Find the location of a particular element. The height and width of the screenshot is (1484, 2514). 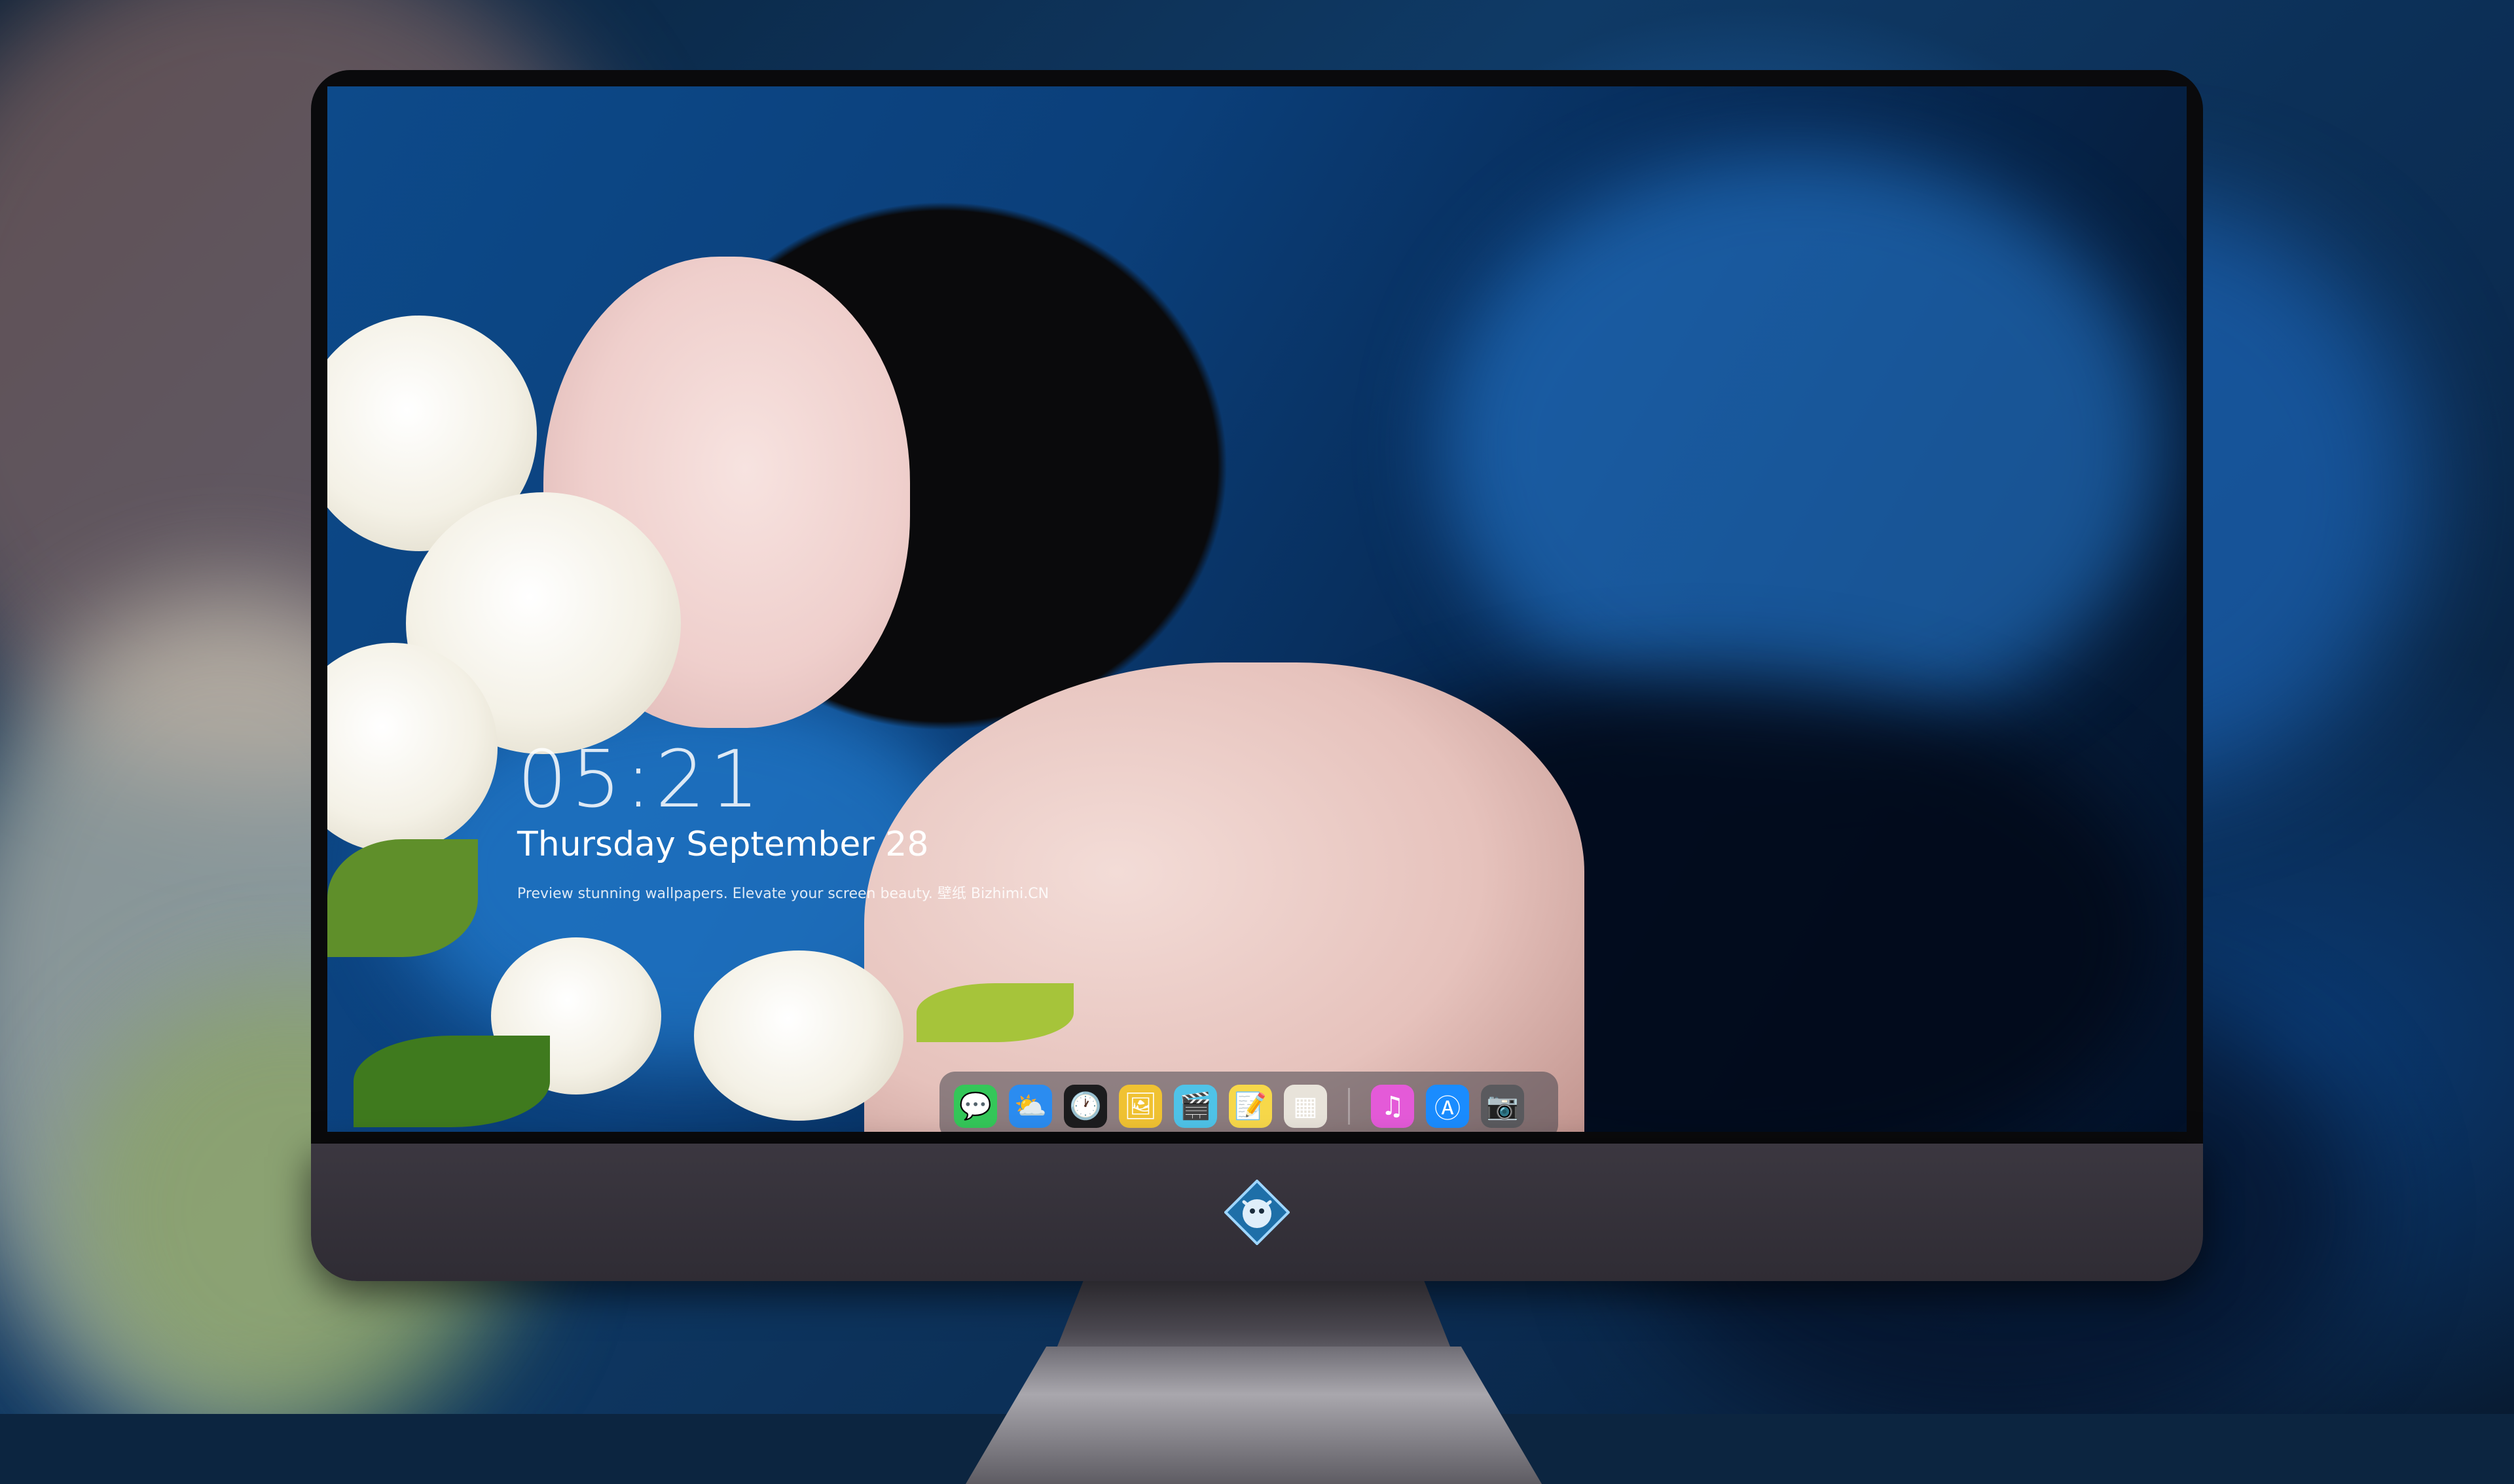

dock-separator is located at coordinates (1349, 1106).